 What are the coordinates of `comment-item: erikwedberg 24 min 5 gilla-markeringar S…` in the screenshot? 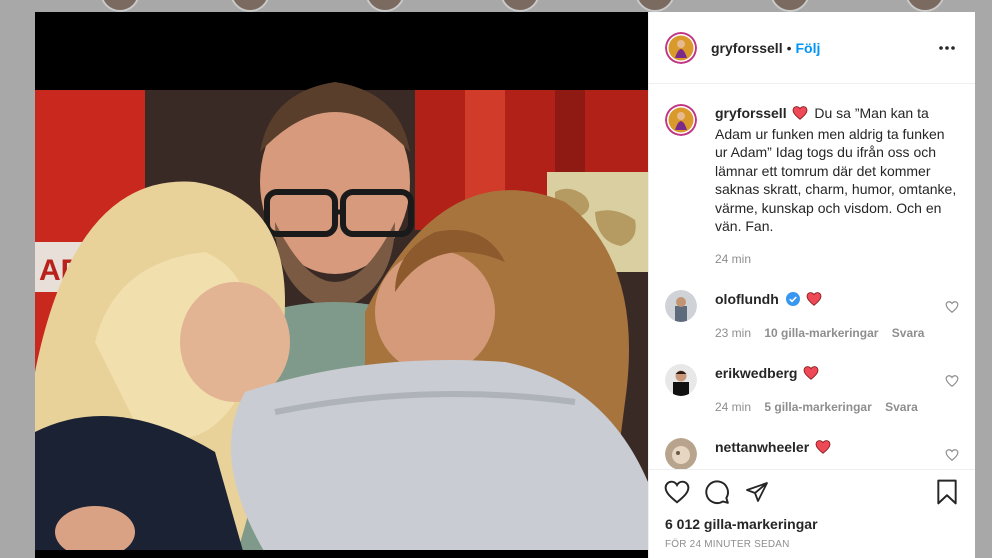 It's located at (812, 390).